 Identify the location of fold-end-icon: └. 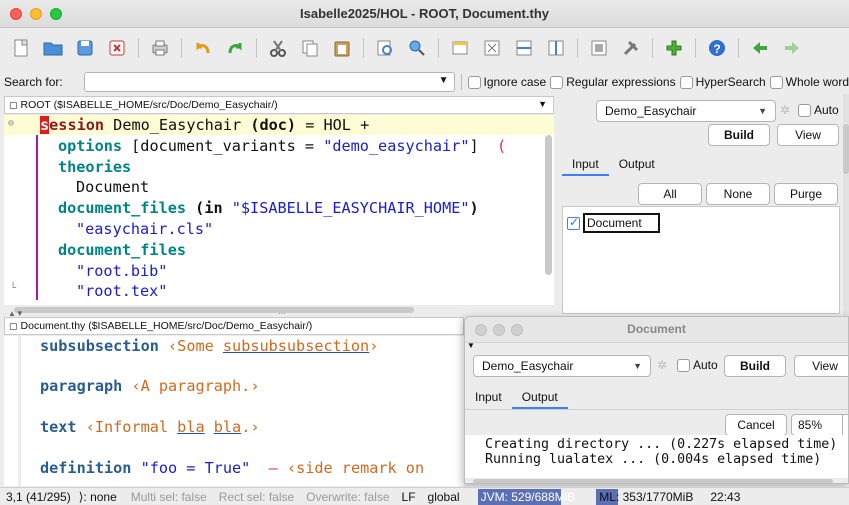
(13, 288).